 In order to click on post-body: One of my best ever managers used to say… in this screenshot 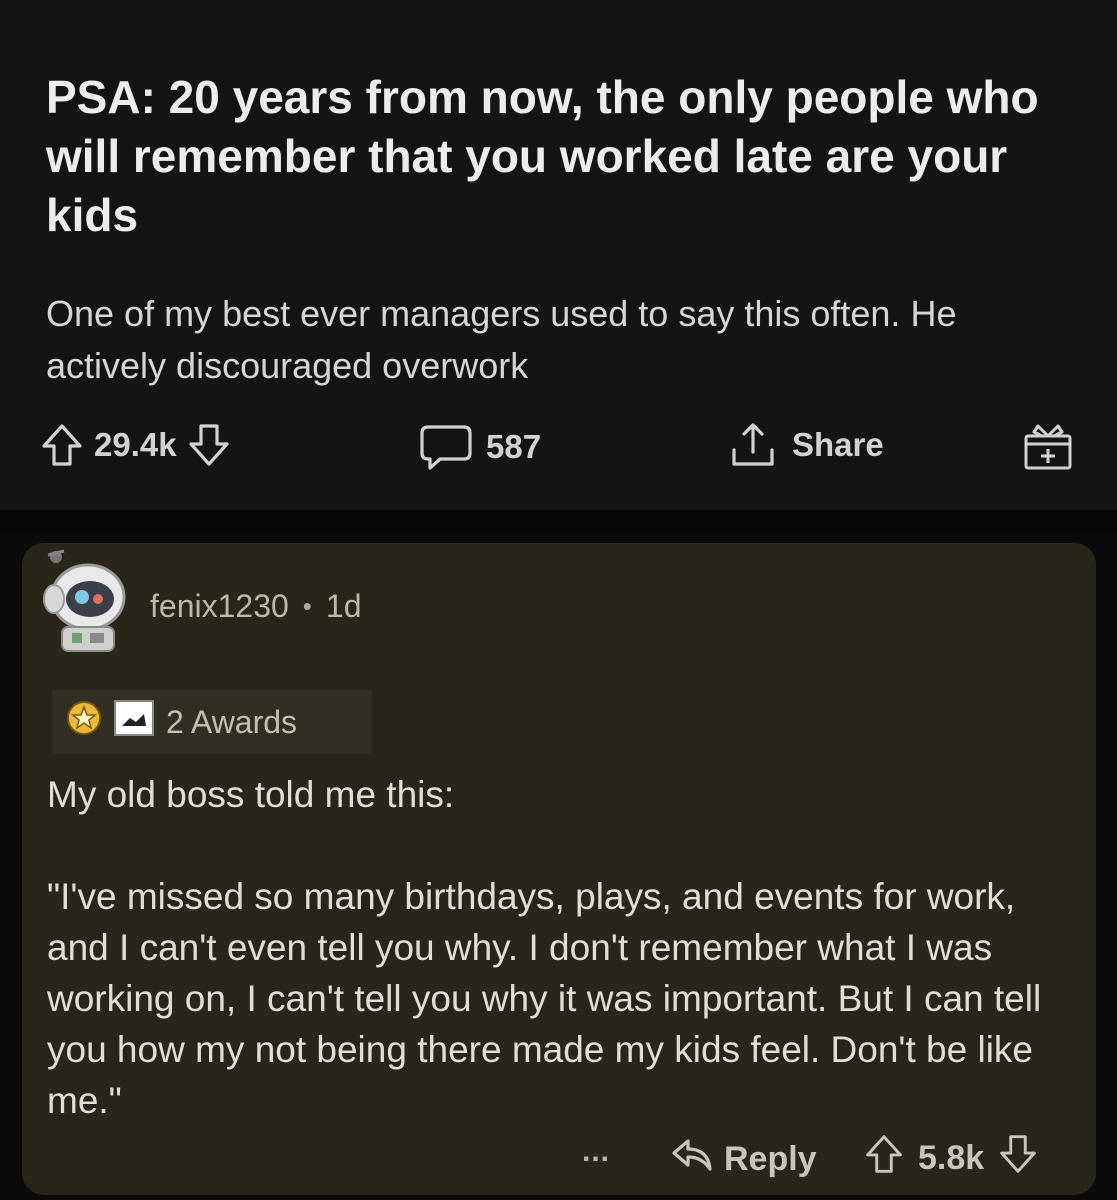, I will do `click(501, 339)`.